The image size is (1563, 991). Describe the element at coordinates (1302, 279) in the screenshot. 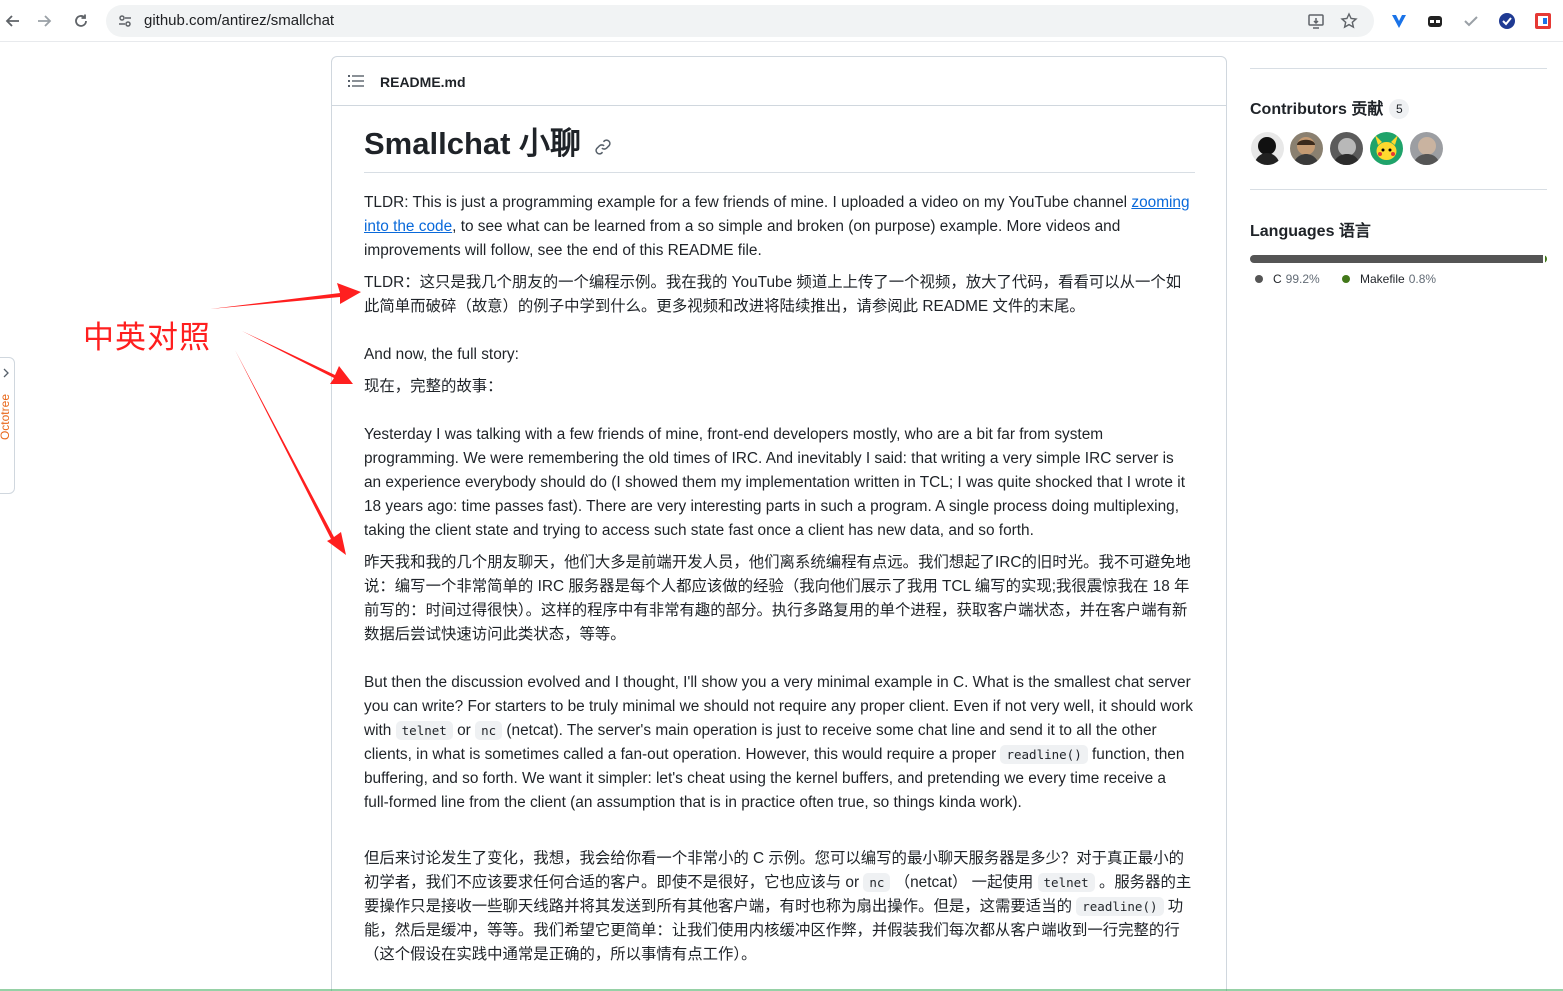

I see `language-percent: 99.2%` at that location.